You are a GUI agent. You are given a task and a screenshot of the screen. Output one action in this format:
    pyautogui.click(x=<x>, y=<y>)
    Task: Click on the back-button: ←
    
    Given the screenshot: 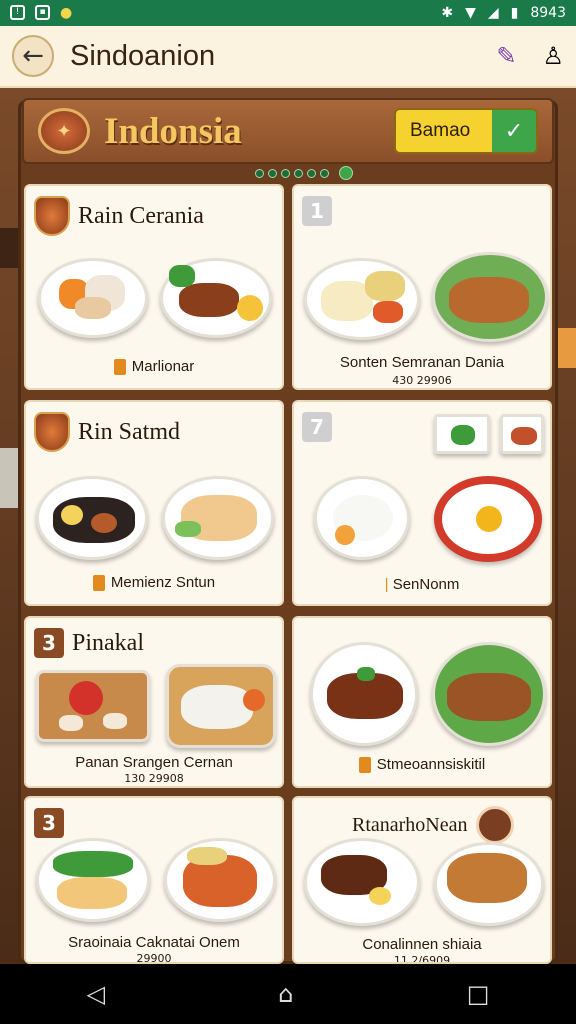 What is the action you would take?
    pyautogui.click(x=33, y=56)
    